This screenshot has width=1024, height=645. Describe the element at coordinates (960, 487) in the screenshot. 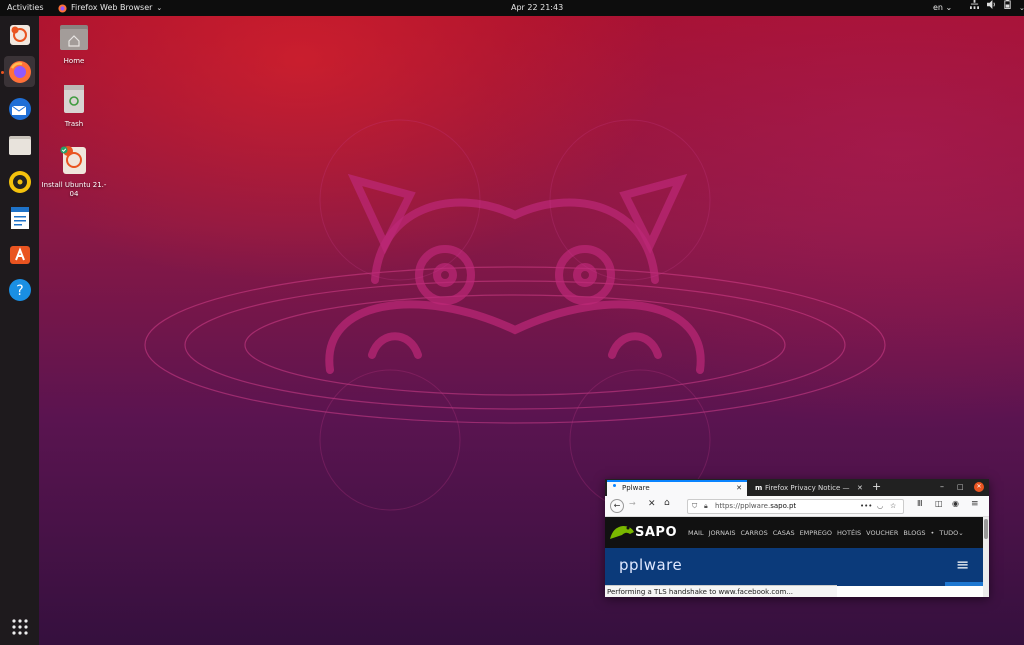

I see `maximize-icon: □` at that location.